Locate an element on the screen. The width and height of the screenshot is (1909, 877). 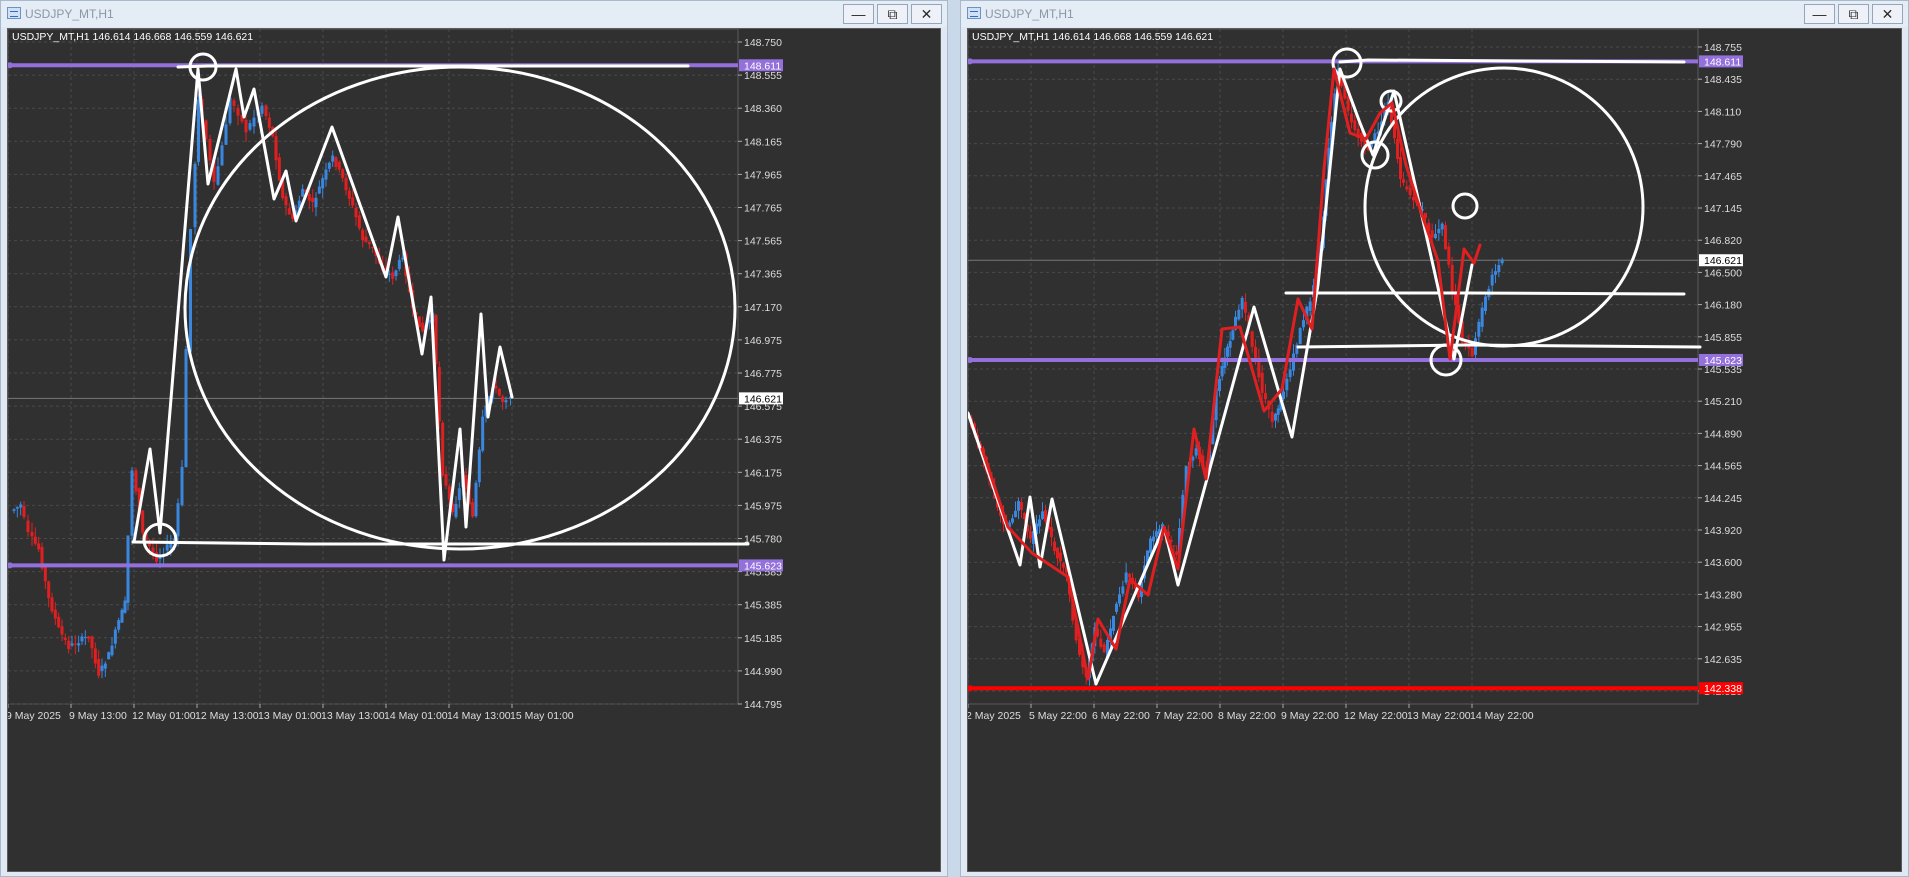
chart-window-icon is located at coordinates (974, 13).